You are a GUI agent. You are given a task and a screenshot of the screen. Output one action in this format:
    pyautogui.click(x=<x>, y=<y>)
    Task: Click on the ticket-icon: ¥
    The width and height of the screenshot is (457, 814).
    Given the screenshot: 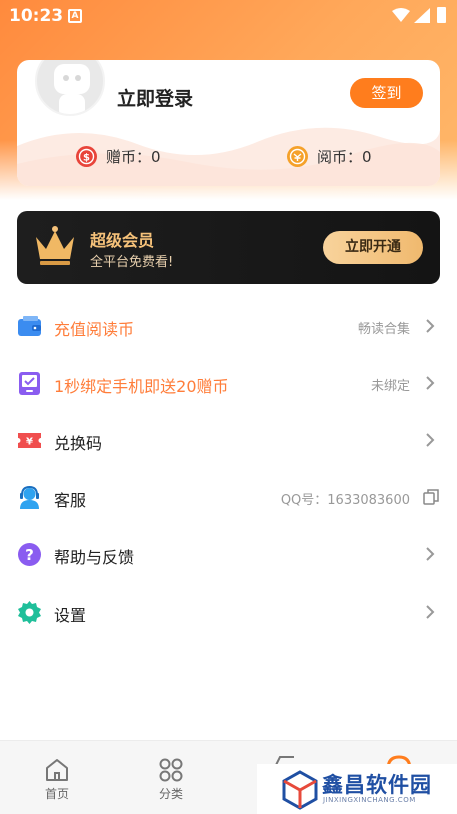 What is the action you would take?
    pyautogui.click(x=29, y=440)
    